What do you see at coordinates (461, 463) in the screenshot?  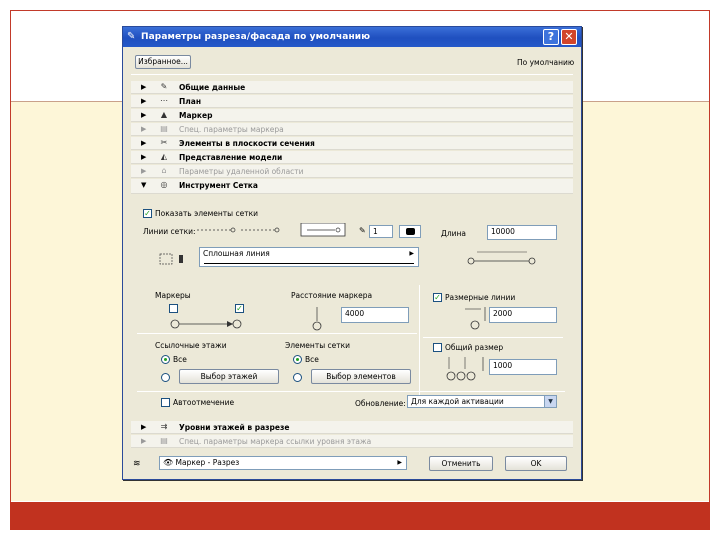 I see `cancel-button: Отменить` at bounding box center [461, 463].